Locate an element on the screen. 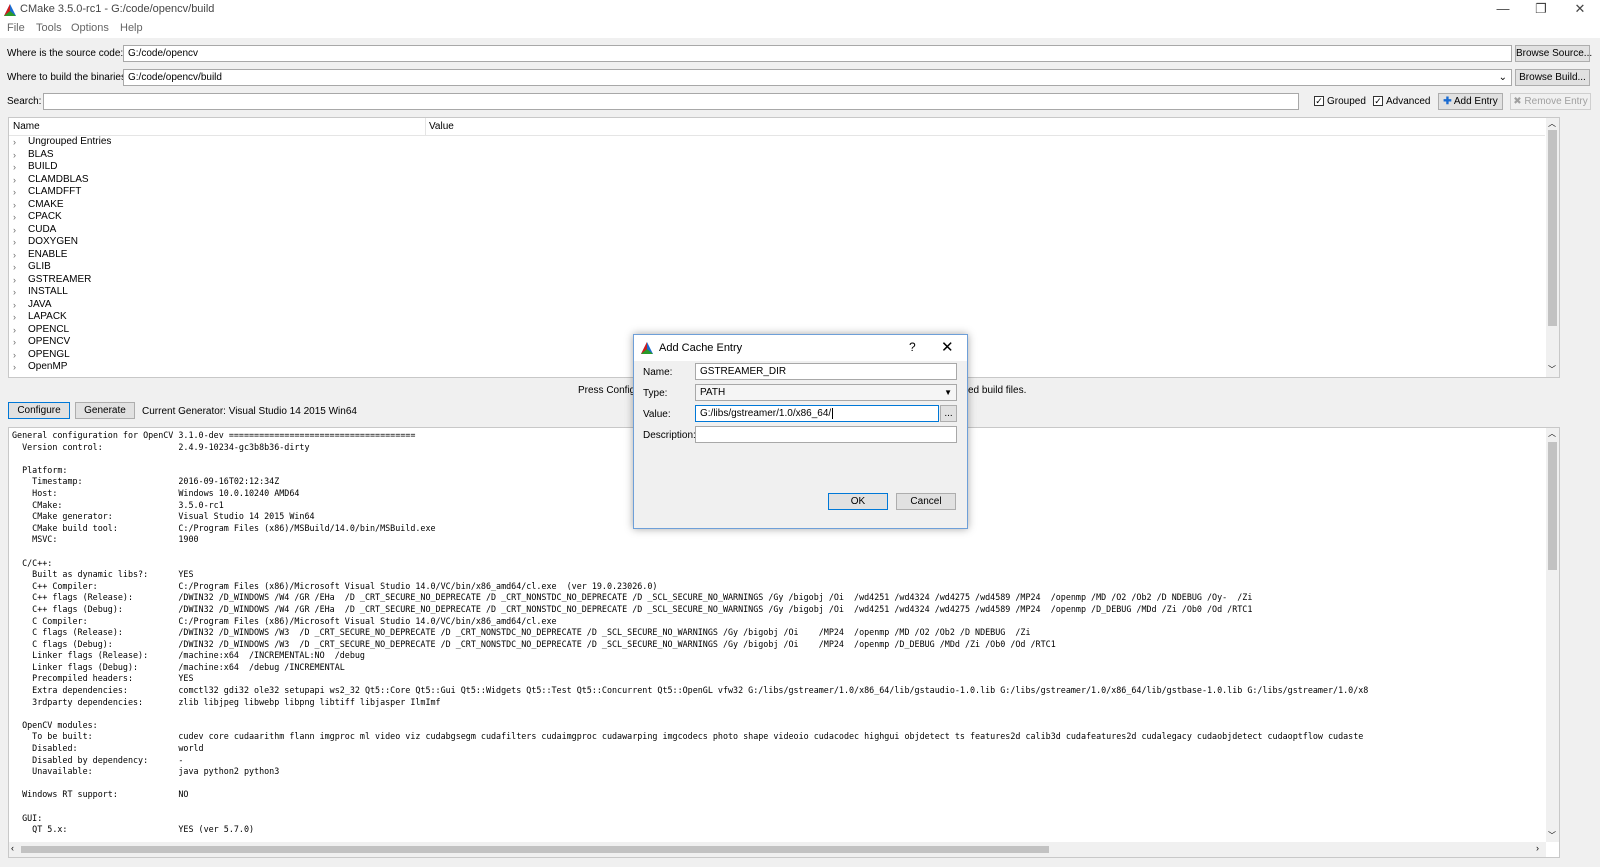 Image resolution: width=1600 pixels, height=867 pixels. output-hscrollbar: ‹ › is located at coordinates (777, 849).